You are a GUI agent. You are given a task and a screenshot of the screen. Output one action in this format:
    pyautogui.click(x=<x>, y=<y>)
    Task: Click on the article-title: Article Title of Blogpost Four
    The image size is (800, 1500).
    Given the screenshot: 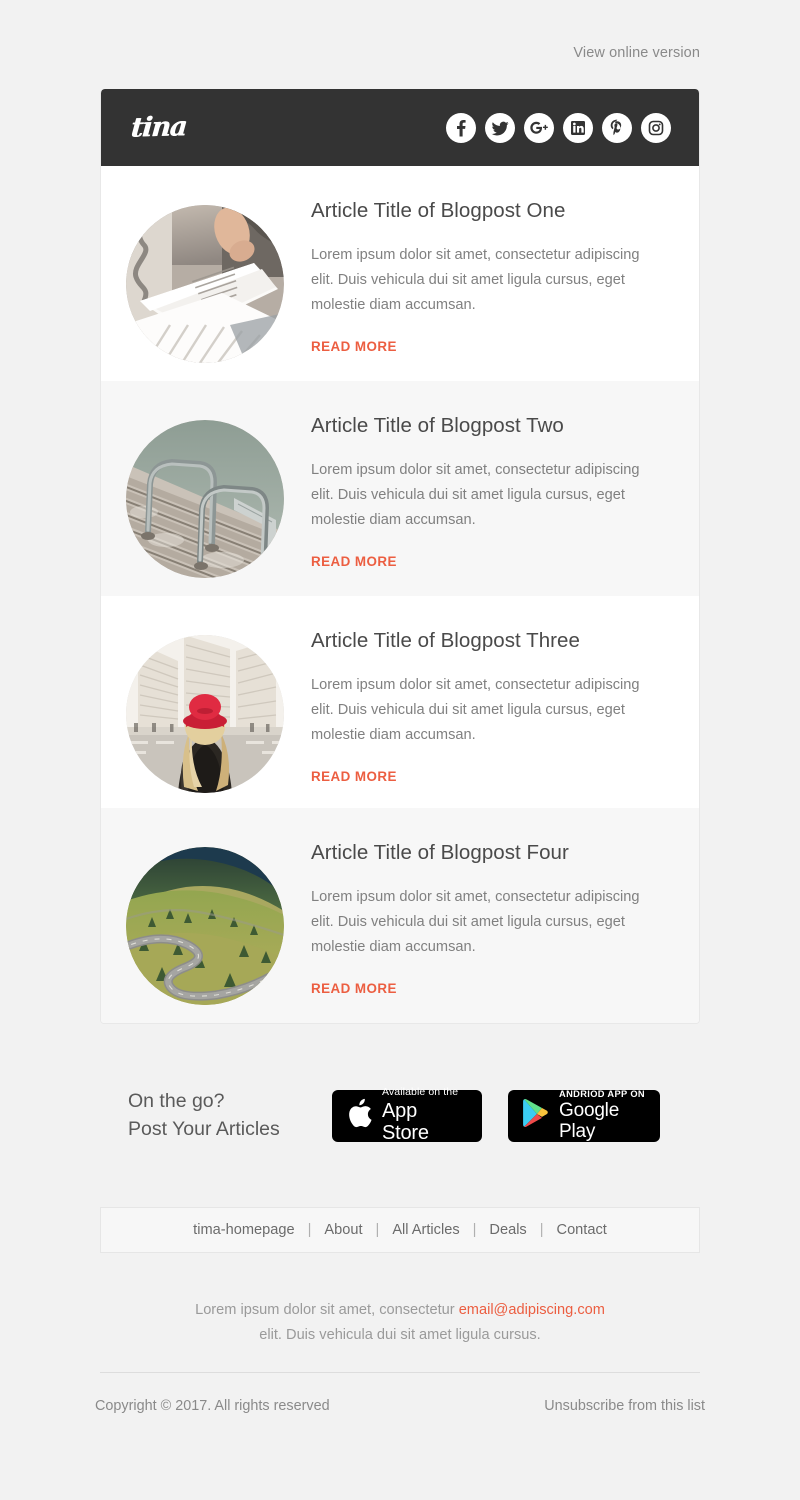 What is the action you would take?
    pyautogui.click(x=440, y=852)
    